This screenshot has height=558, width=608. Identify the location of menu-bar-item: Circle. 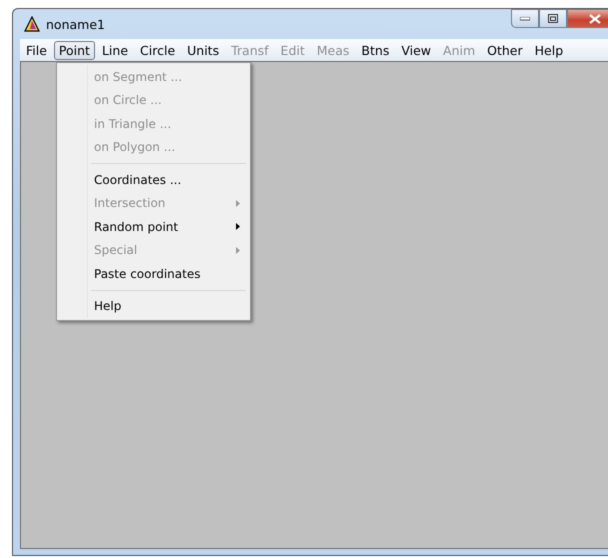
(157, 50).